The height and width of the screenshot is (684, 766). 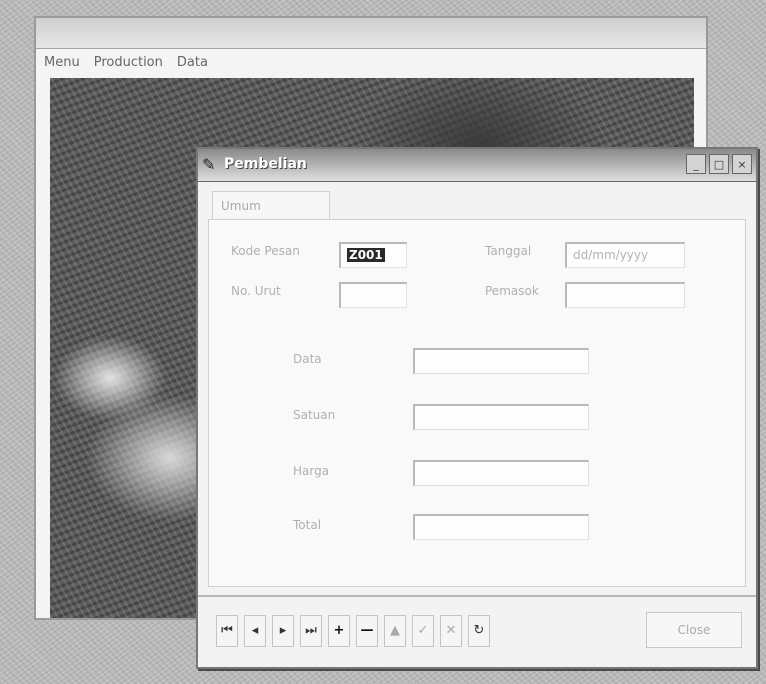 I want to click on close-window-button: ×, so click(x=742, y=164).